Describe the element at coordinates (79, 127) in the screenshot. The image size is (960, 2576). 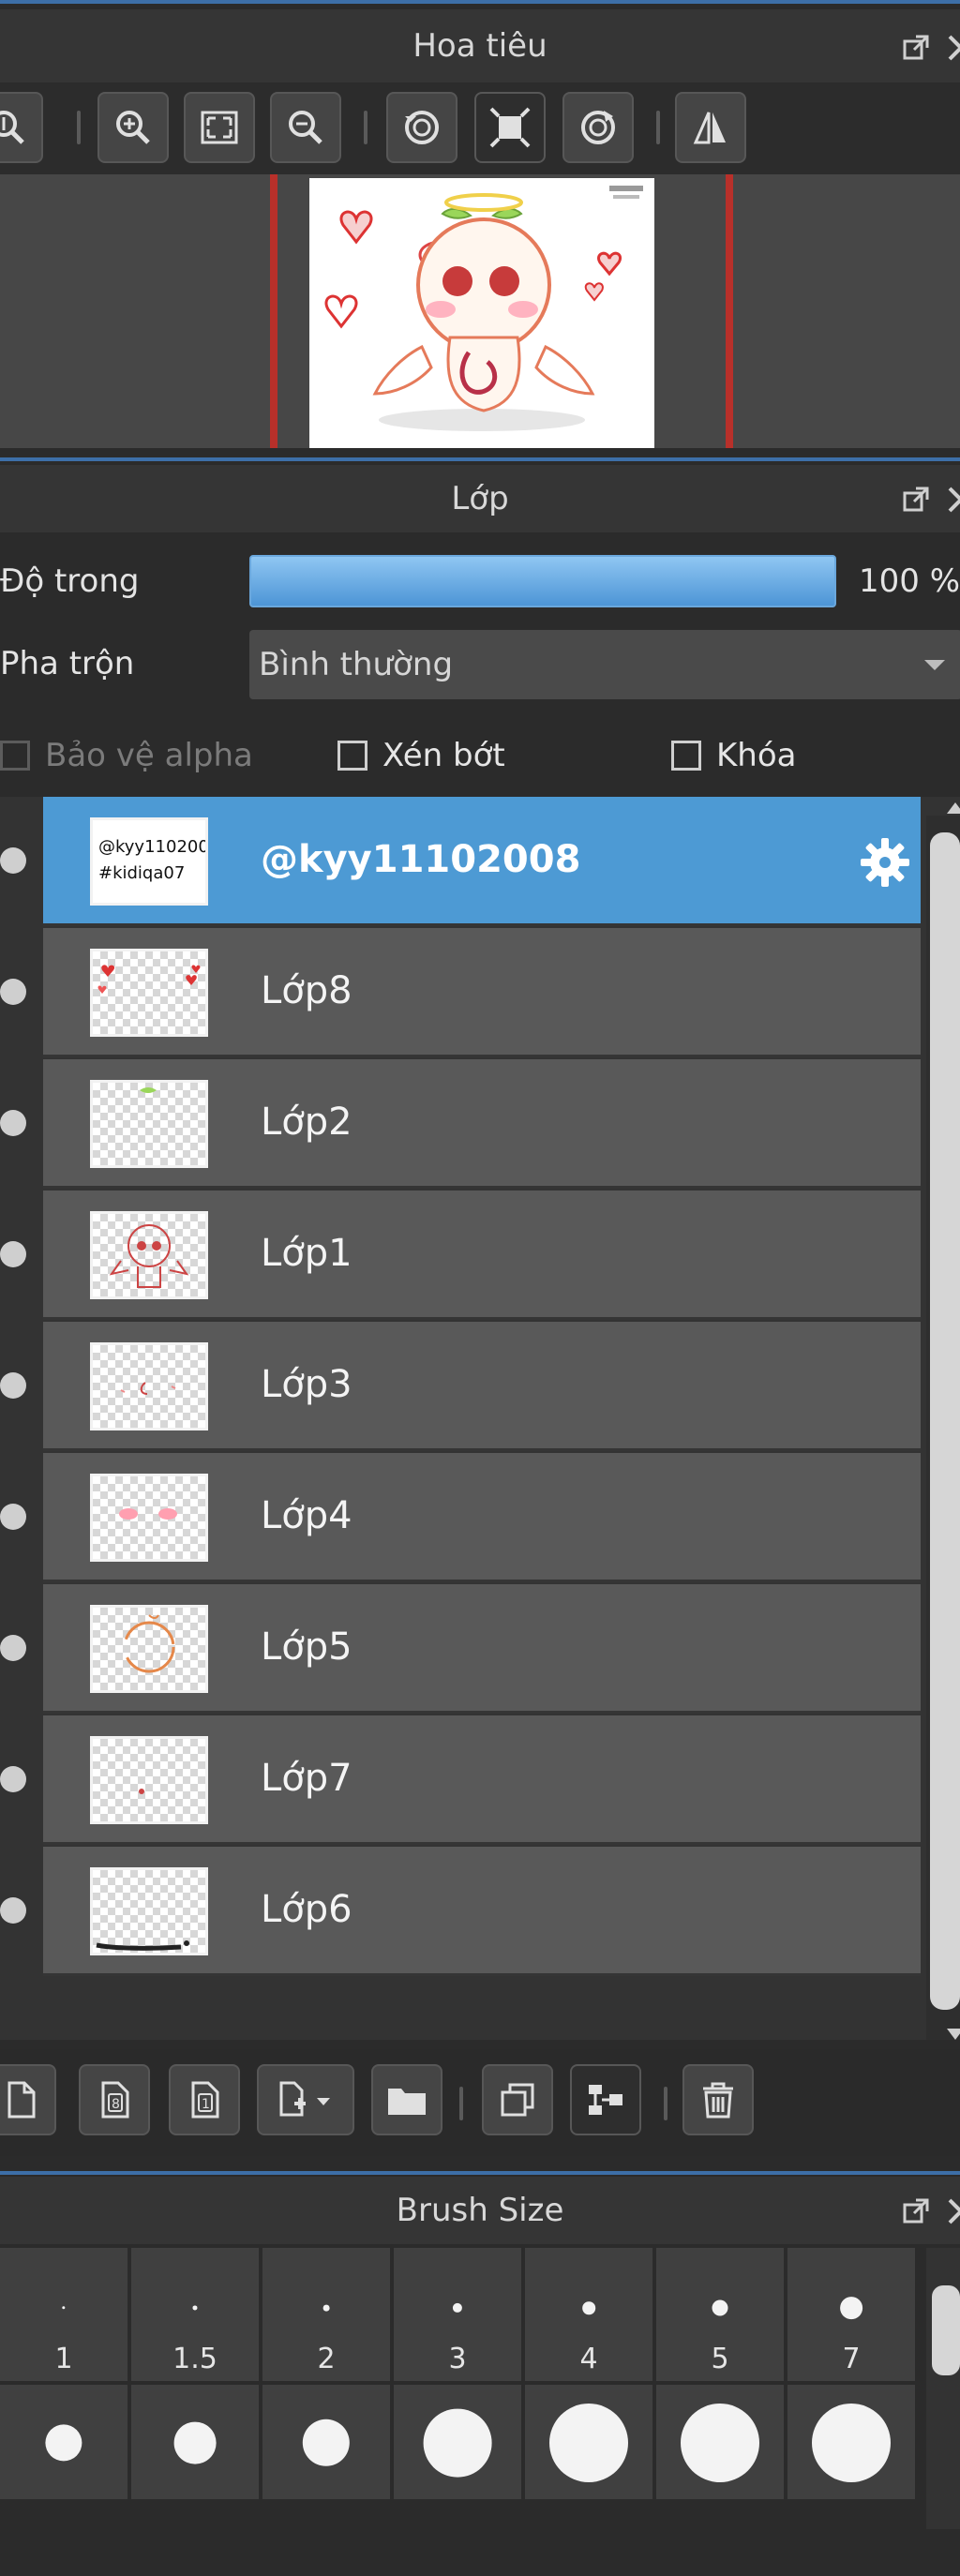
I see `toolbar-divider` at that location.